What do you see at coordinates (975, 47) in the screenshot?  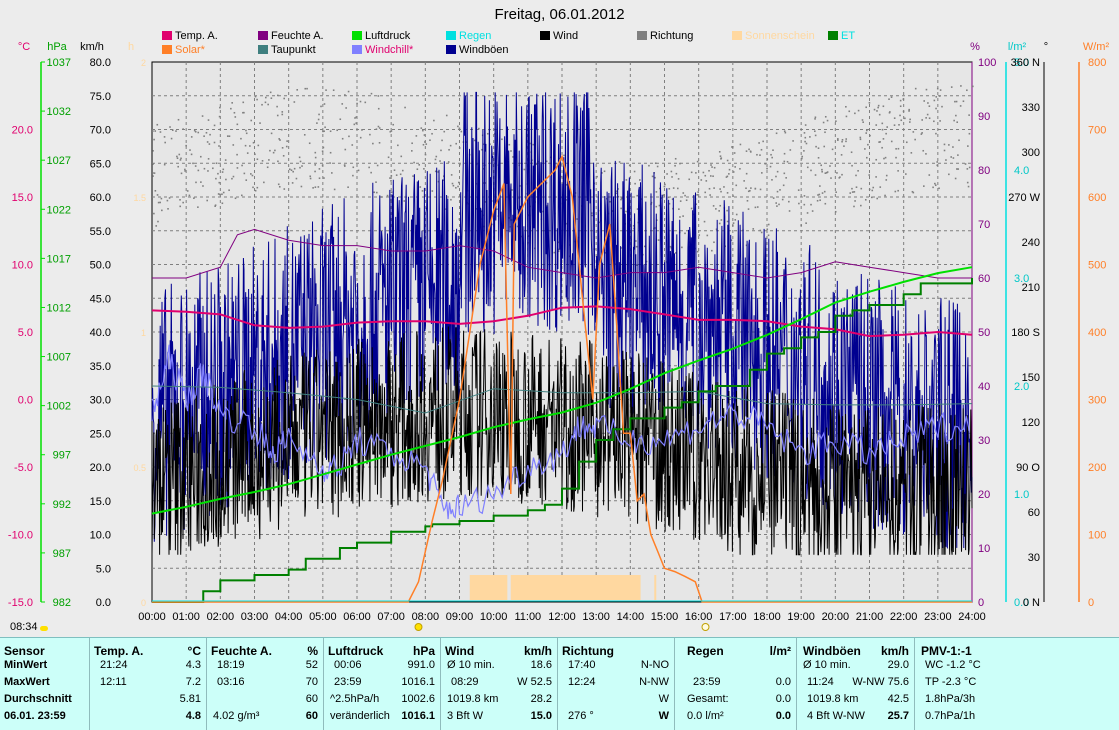 I see `humidity-unit-label: %` at bounding box center [975, 47].